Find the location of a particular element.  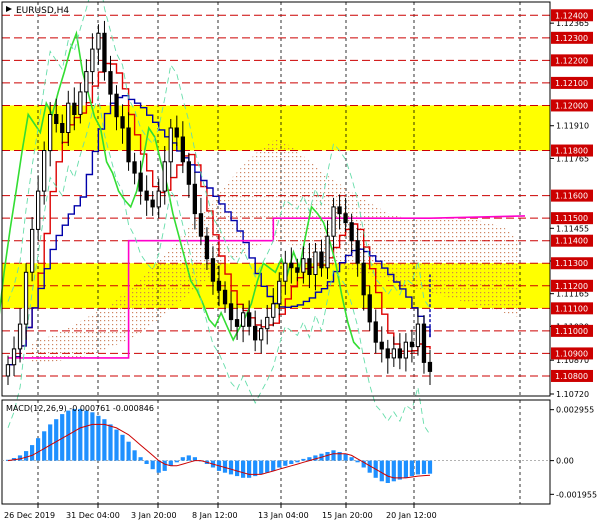

price-tick-label-3: 1.11455 is located at coordinates (572, 228).